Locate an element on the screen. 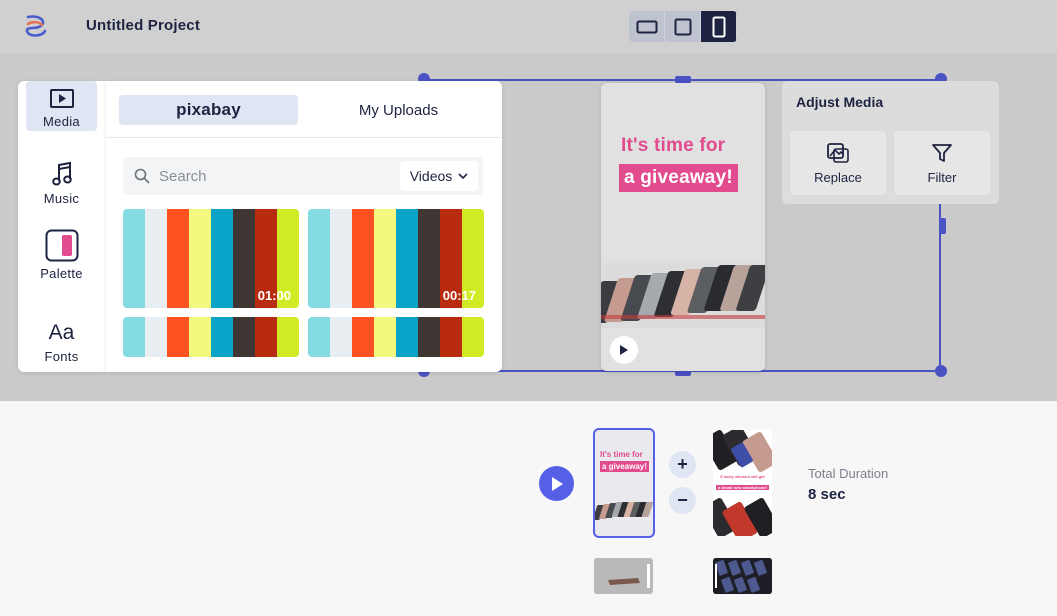 The width and height of the screenshot is (1057, 616). top-bar: Untitled Project is located at coordinates (528, 26).